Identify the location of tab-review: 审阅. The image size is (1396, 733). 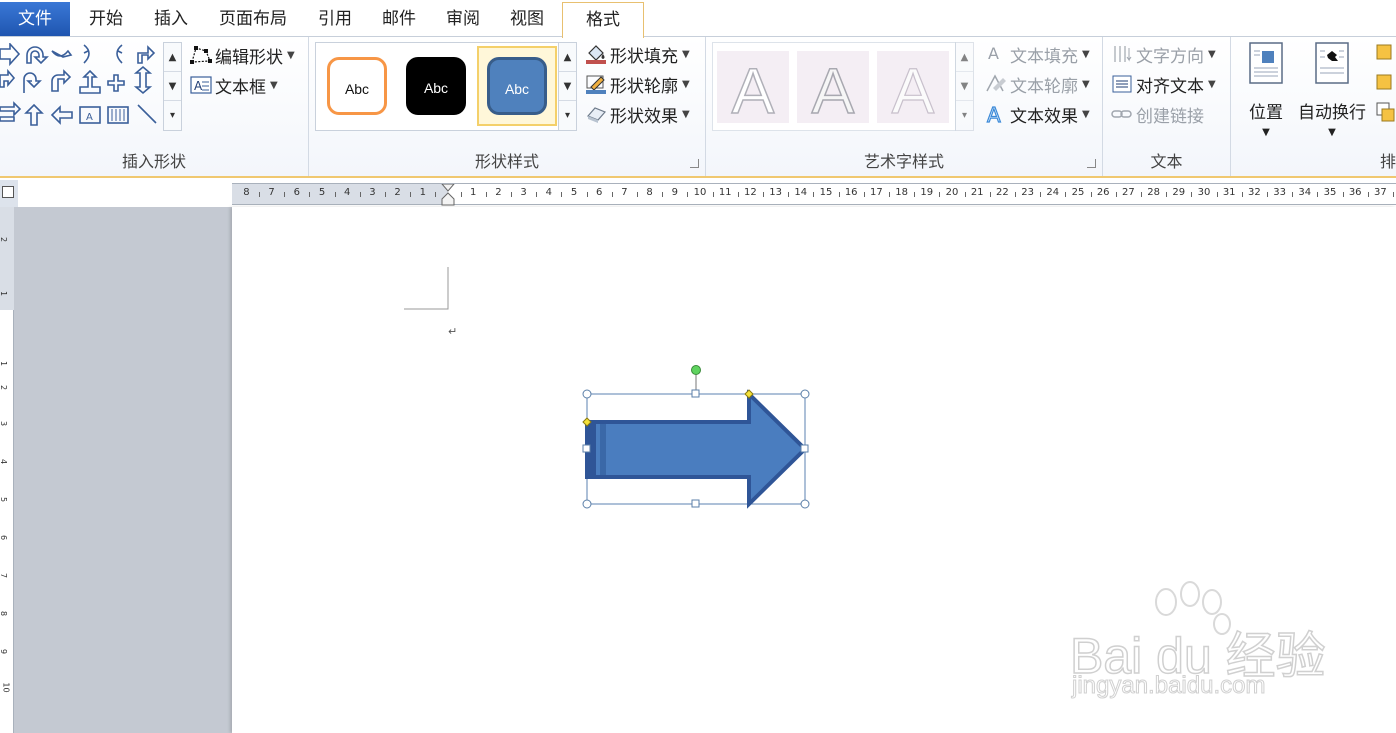
(463, 19).